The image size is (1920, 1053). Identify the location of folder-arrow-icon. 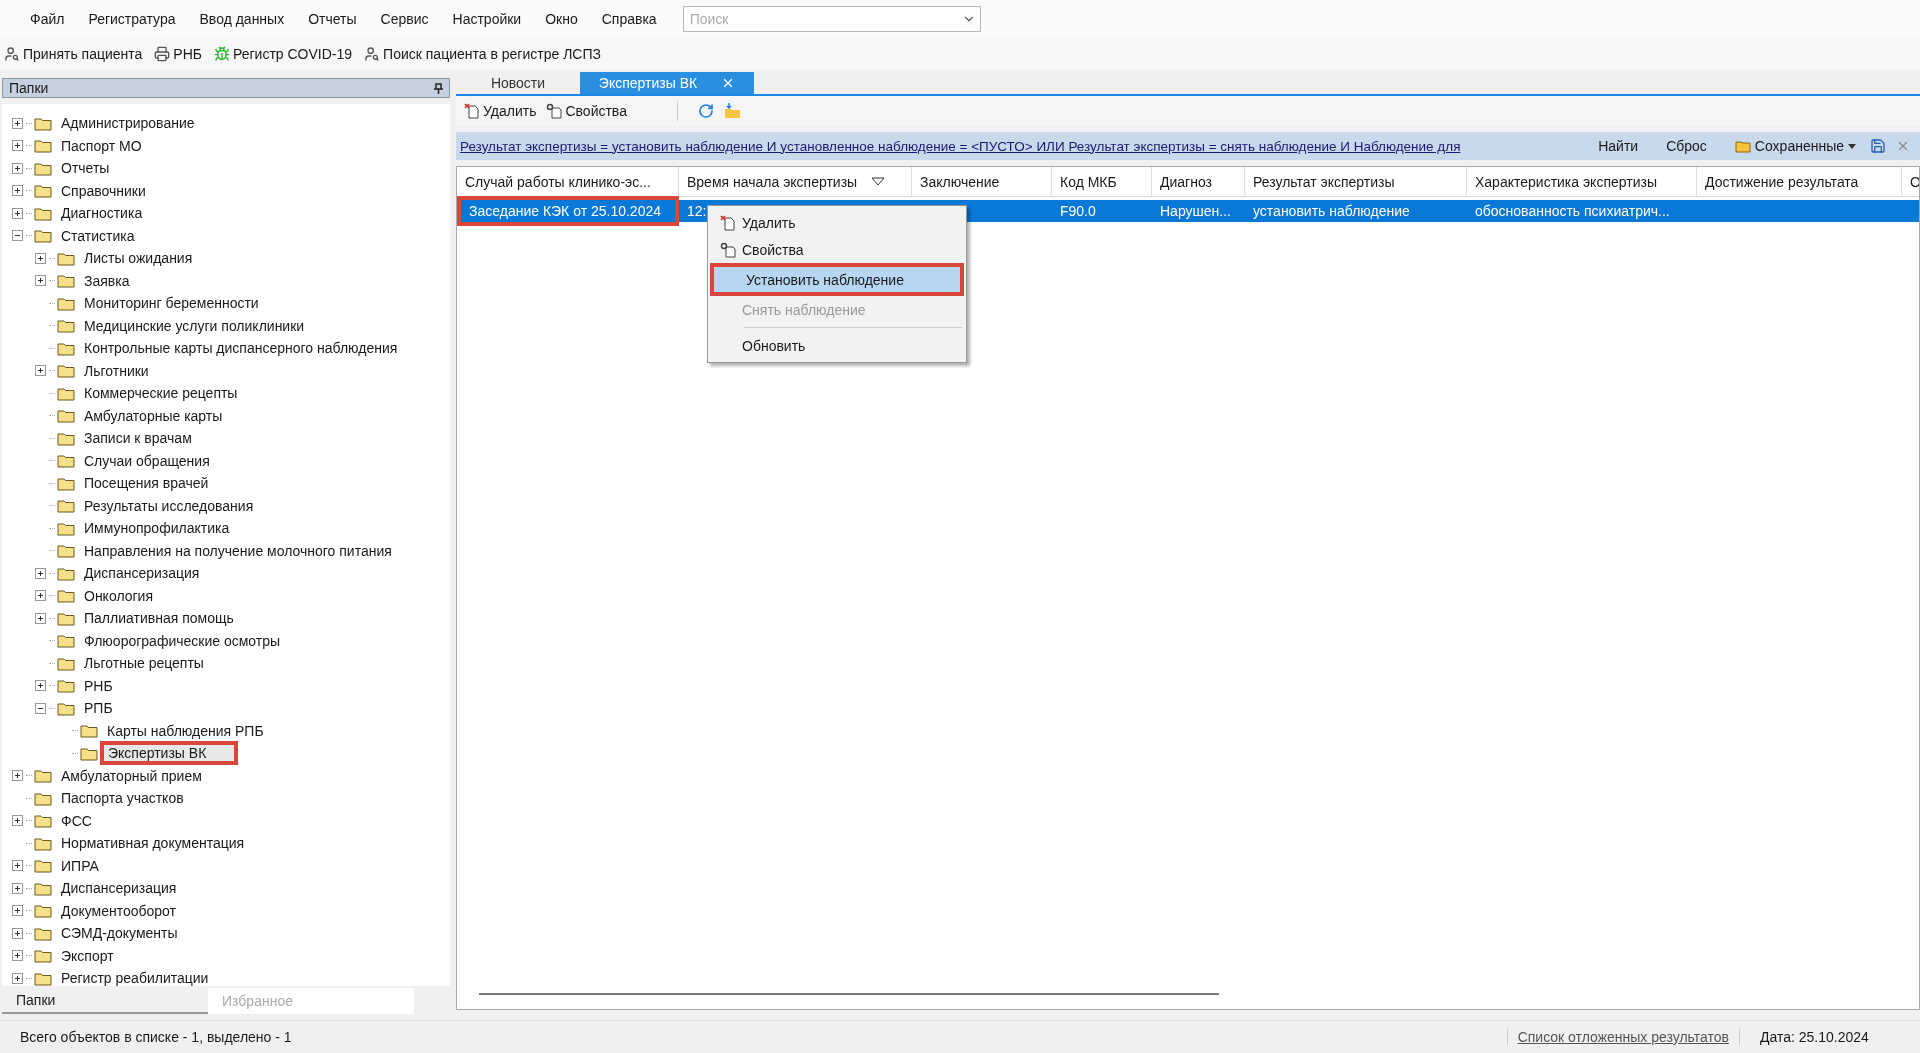
(732, 111).